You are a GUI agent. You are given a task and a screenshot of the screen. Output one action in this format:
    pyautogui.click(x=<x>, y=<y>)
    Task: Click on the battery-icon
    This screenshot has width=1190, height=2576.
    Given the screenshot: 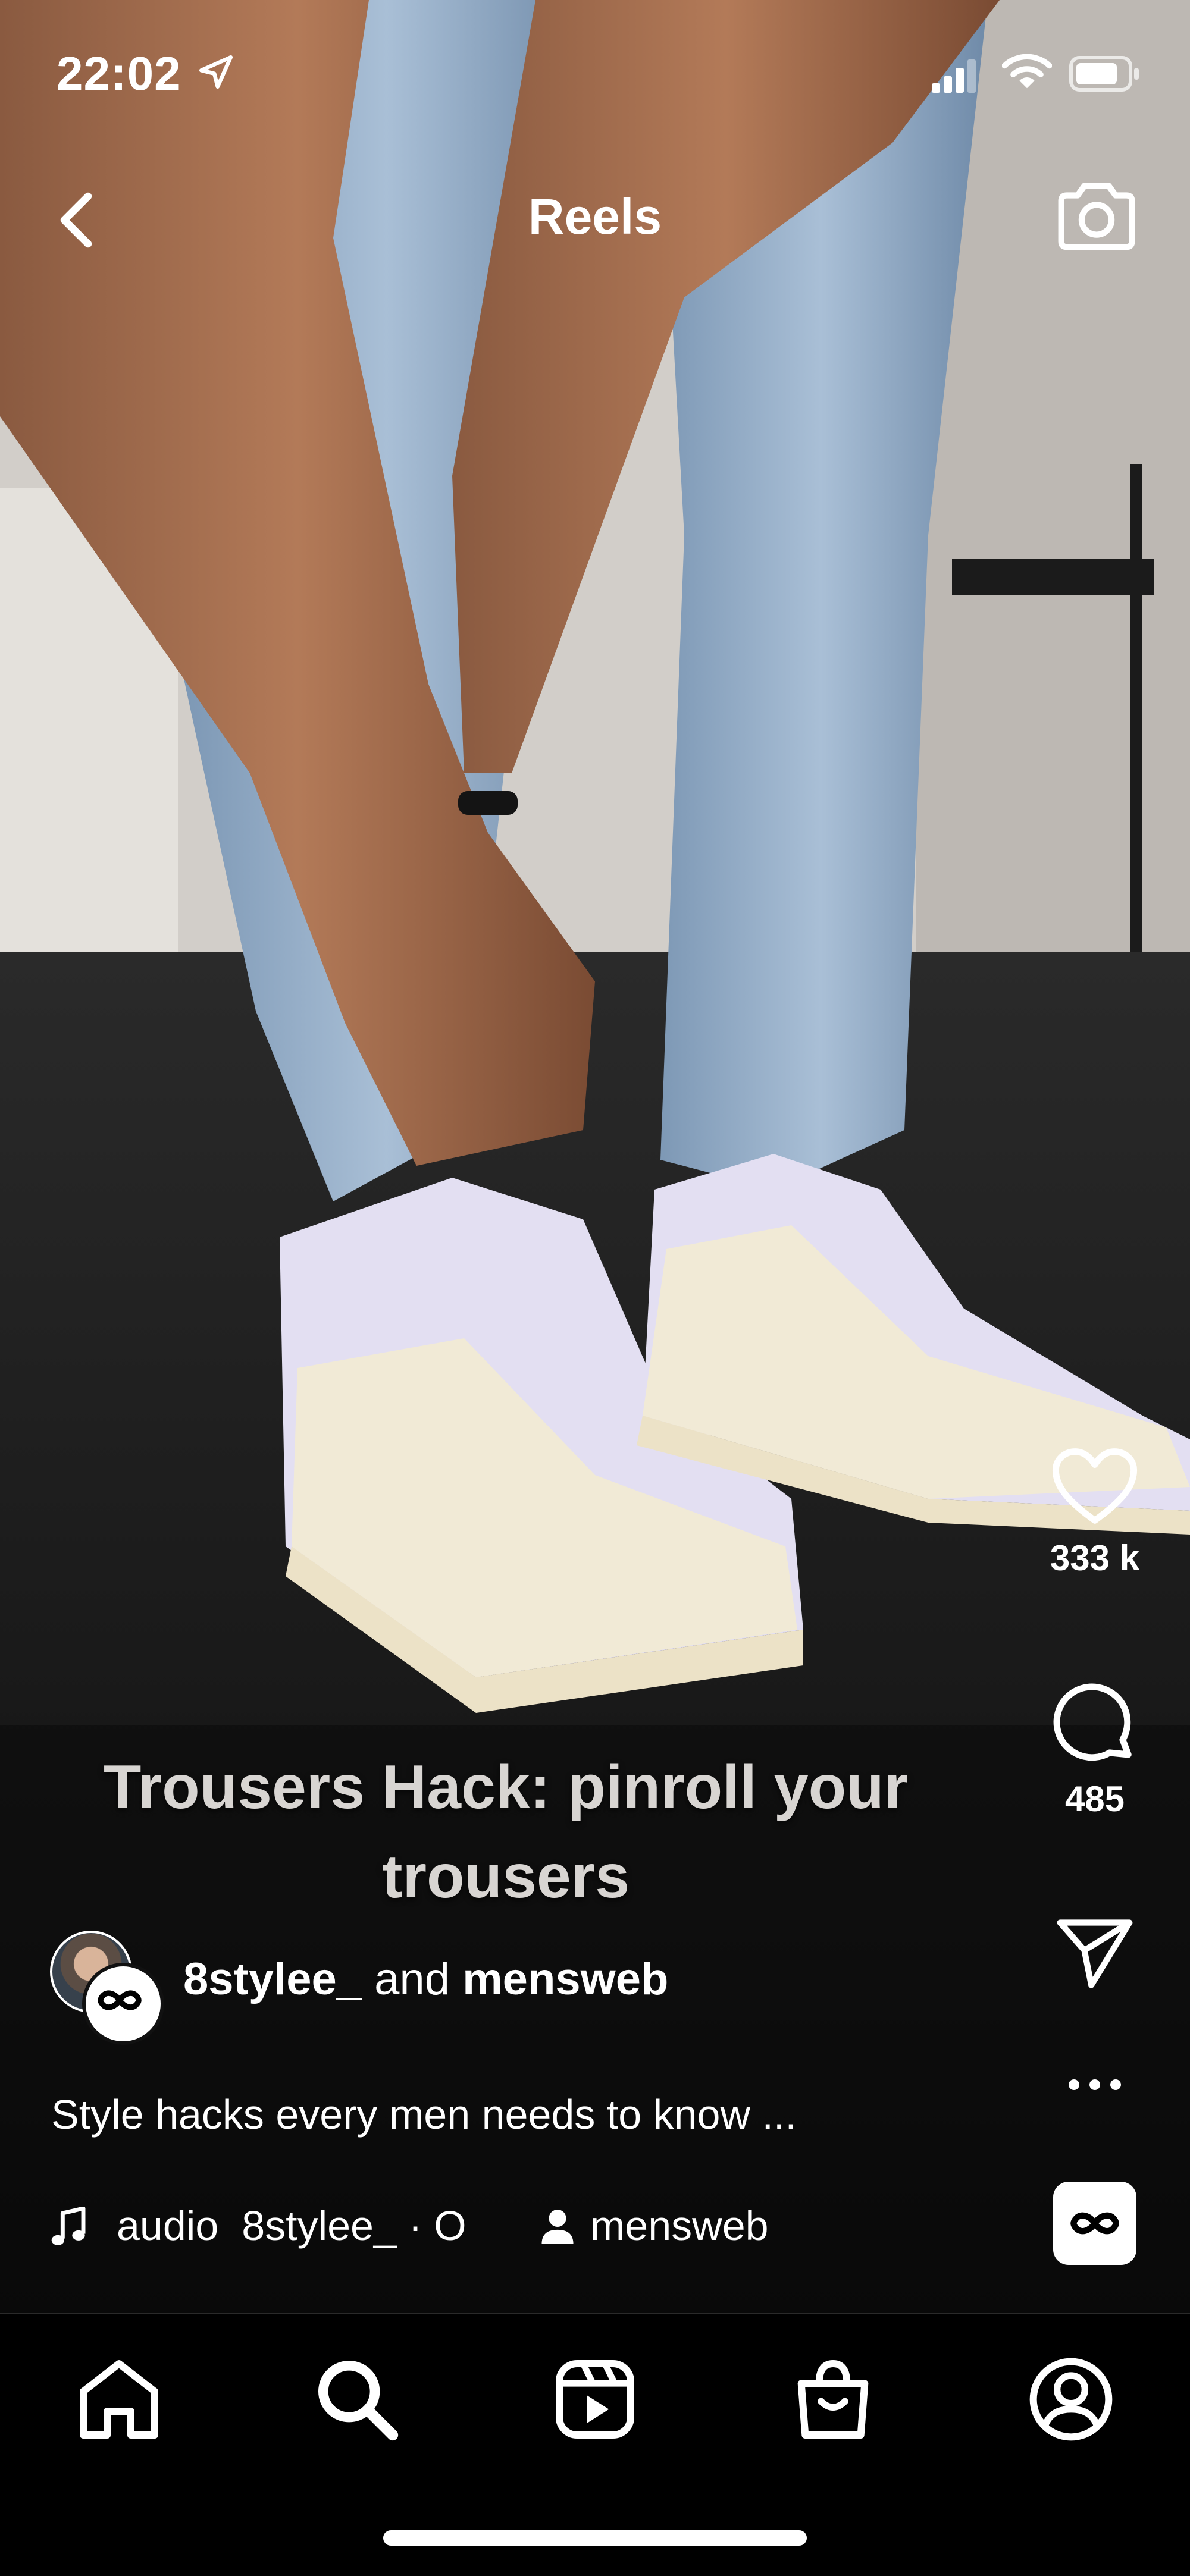 What is the action you would take?
    pyautogui.click(x=1104, y=74)
    